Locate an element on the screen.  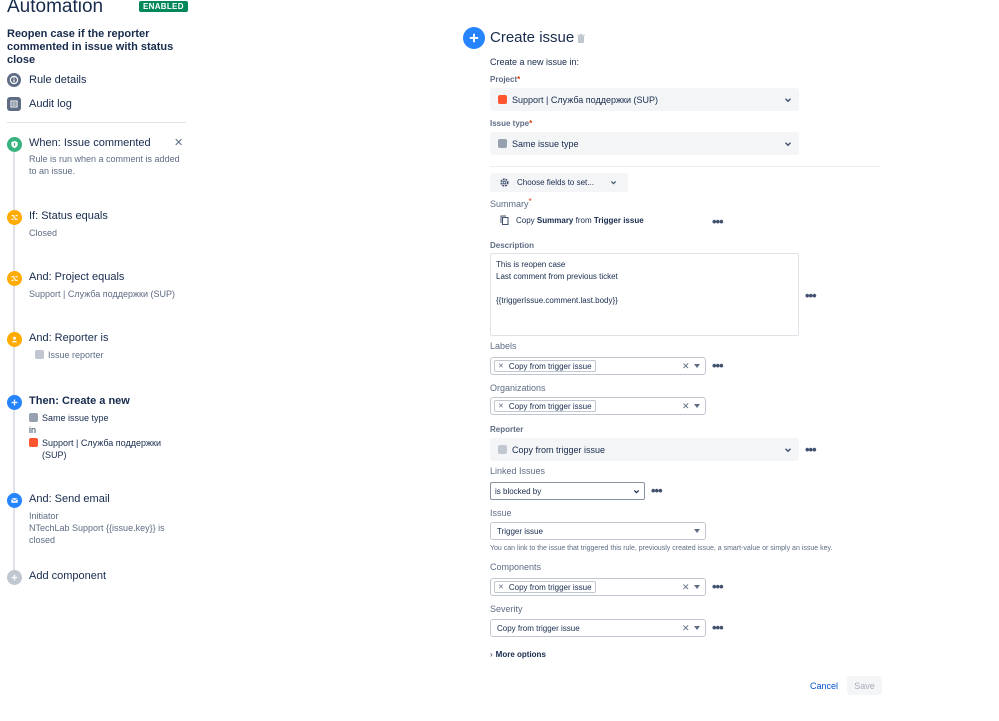
avatar-icon is located at coordinates (502, 449).